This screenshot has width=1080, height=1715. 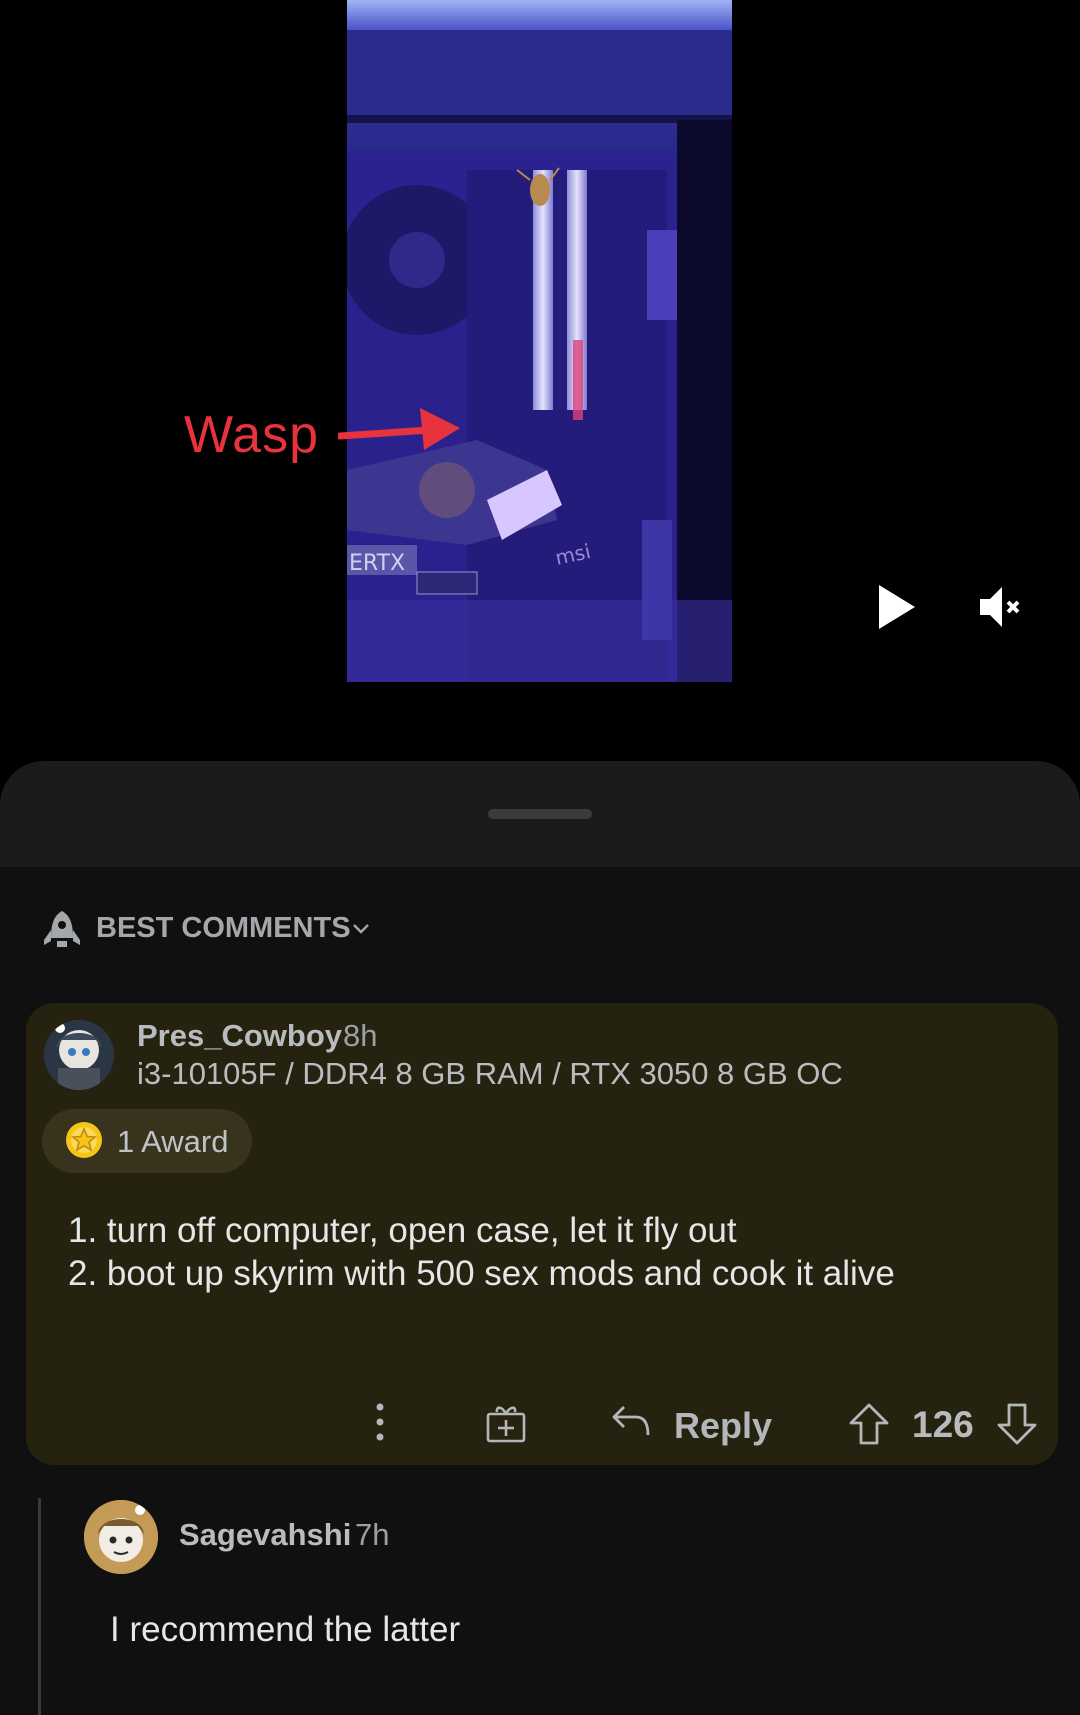 What do you see at coordinates (62, 929) in the screenshot?
I see `rocket-icon` at bounding box center [62, 929].